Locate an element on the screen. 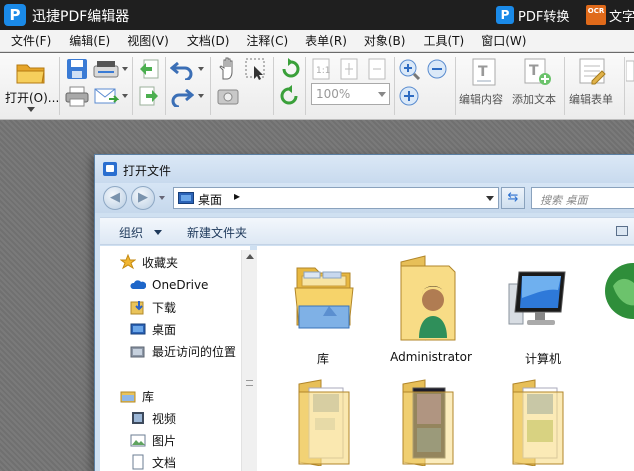 The image size is (634, 471). hand-tool-icon is located at coordinates (228, 69).